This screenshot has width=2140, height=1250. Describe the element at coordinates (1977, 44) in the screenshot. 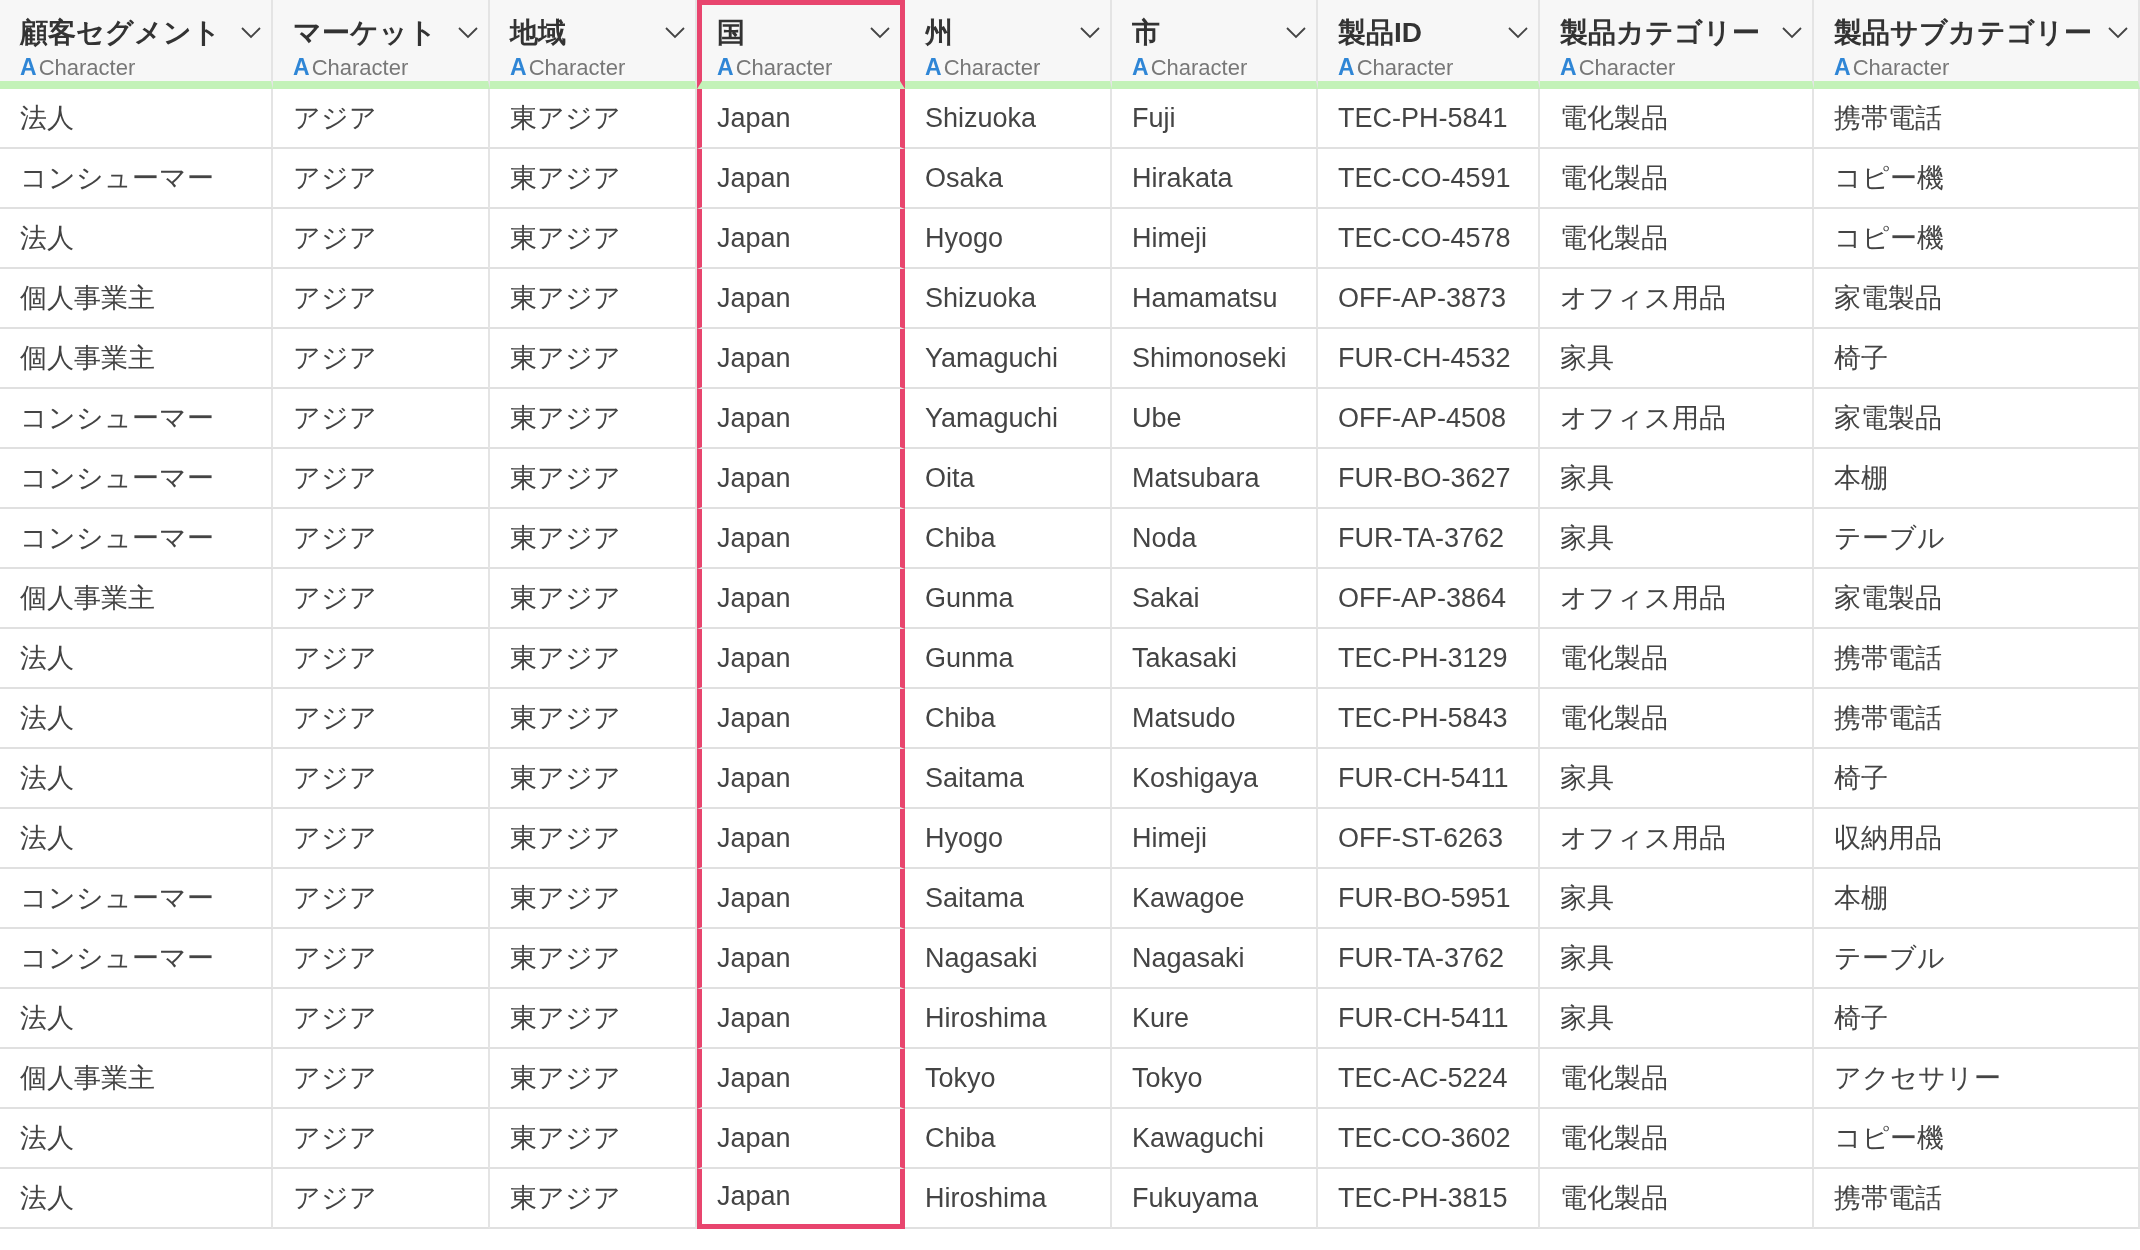

I see `column-header: 製品サブカテゴリー ACharacter` at that location.